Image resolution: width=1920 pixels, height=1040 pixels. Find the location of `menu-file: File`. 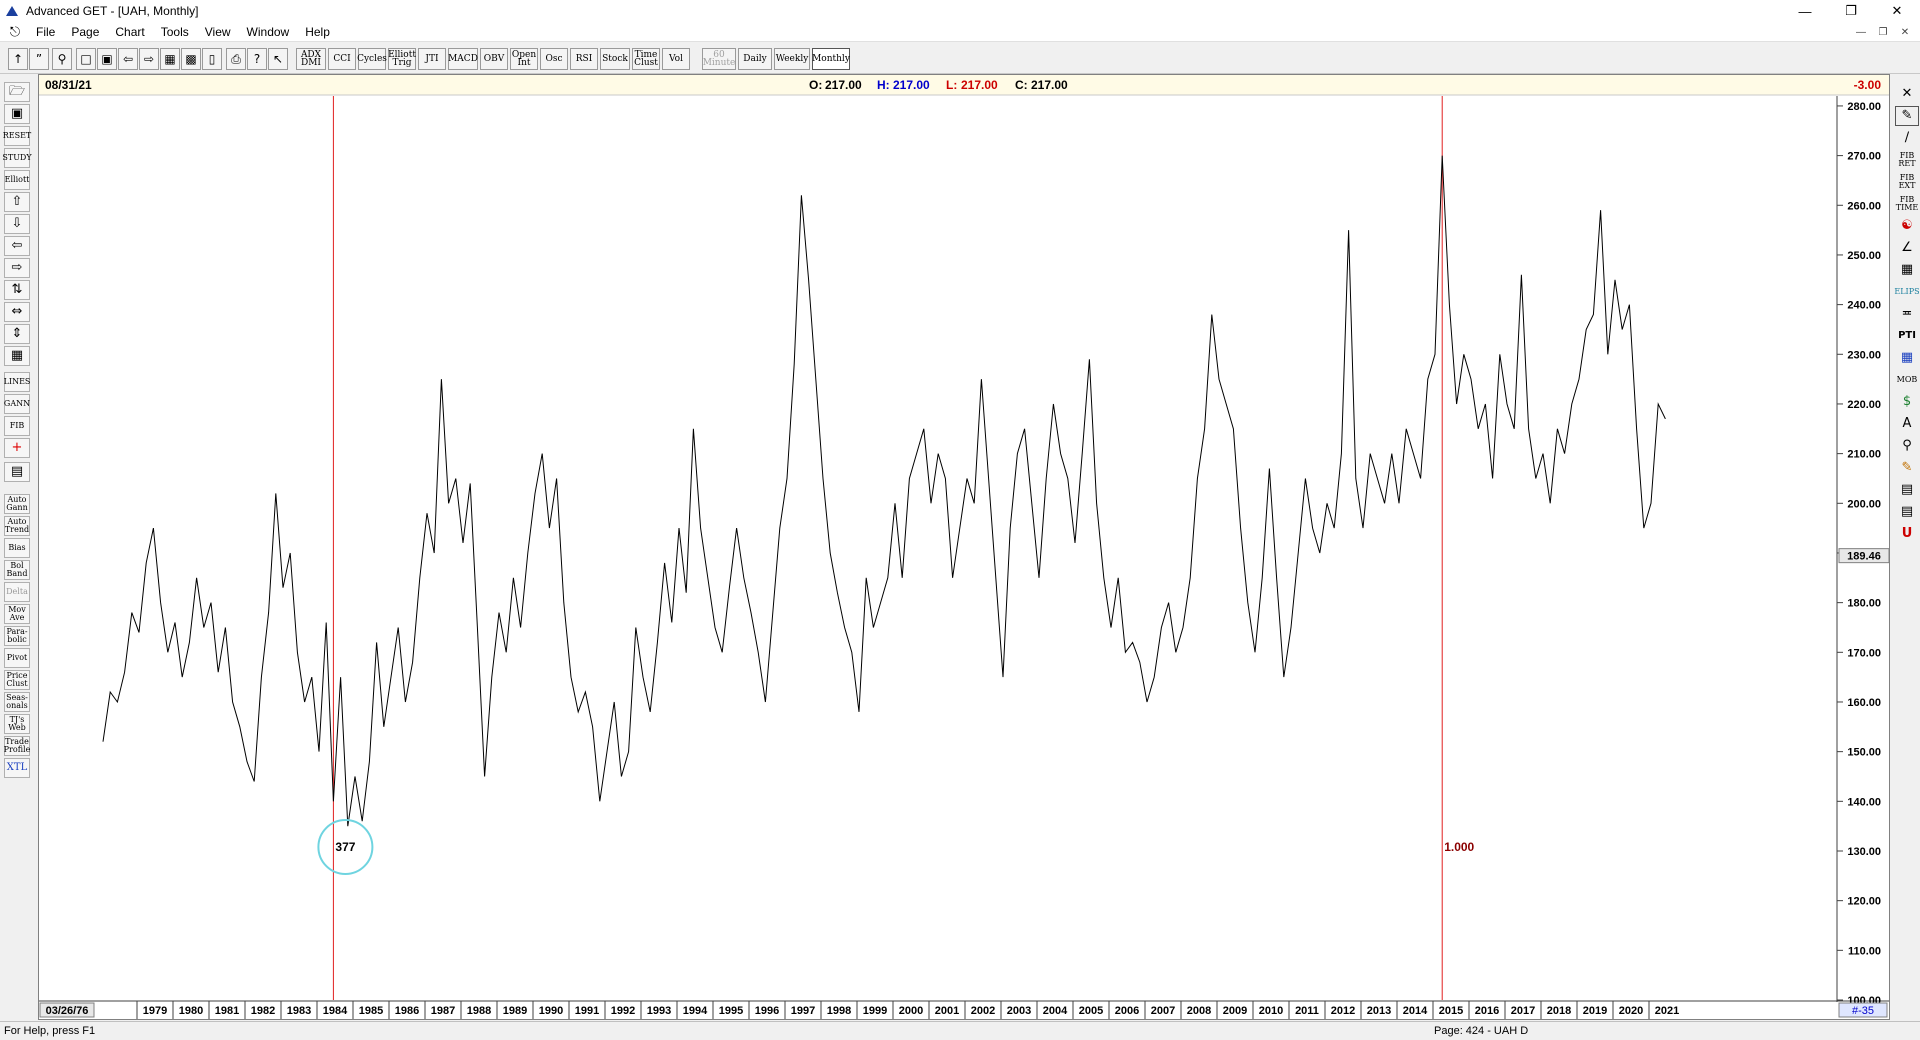

menu-file: File is located at coordinates (45, 32).